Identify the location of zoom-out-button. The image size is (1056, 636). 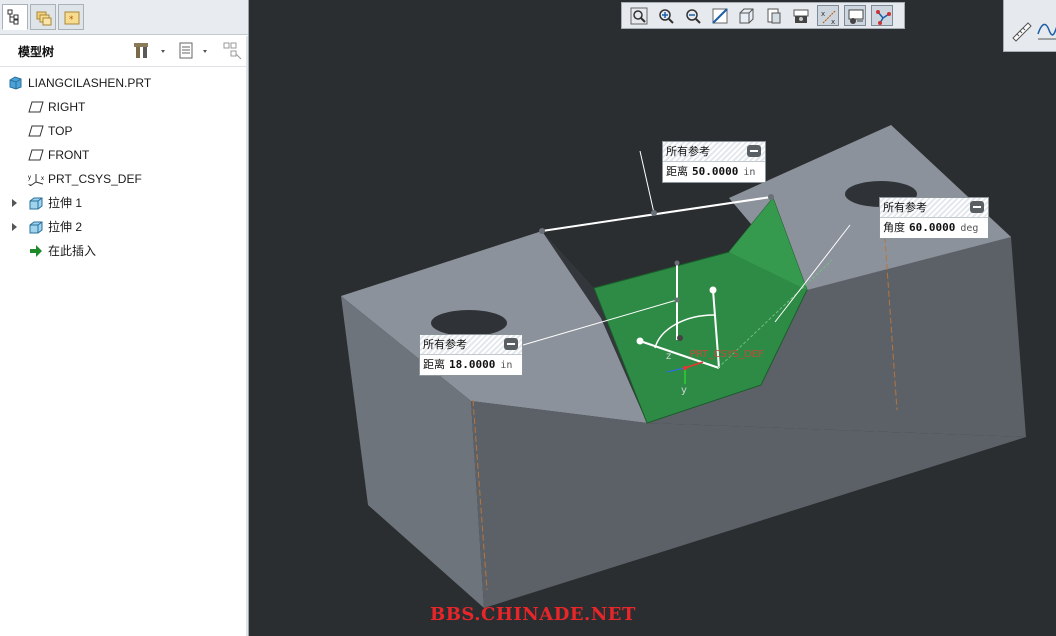
(693, 15).